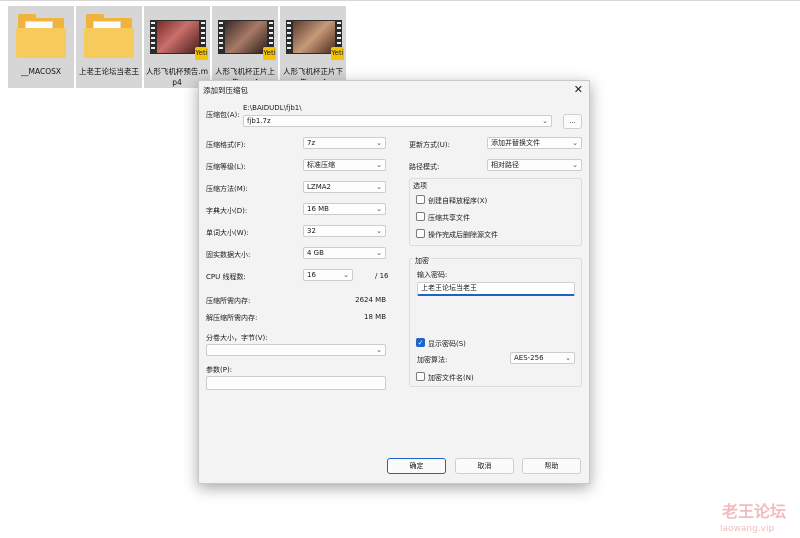  What do you see at coordinates (109, 71) in the screenshot?
I see `file-name: 上老王论坛当老王` at bounding box center [109, 71].